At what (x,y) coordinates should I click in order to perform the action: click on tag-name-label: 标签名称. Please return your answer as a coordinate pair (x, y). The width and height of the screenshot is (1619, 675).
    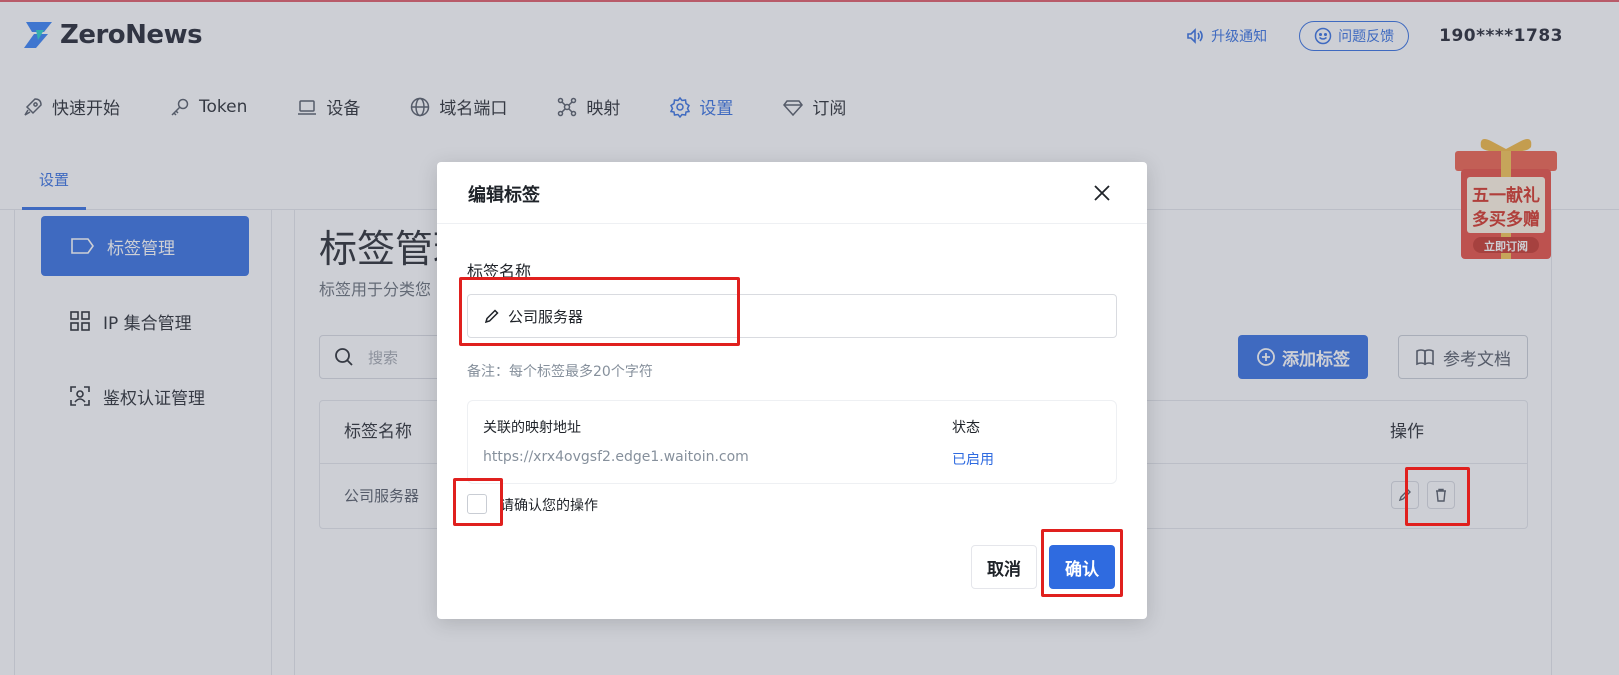
    Looking at the image, I should click on (499, 271).